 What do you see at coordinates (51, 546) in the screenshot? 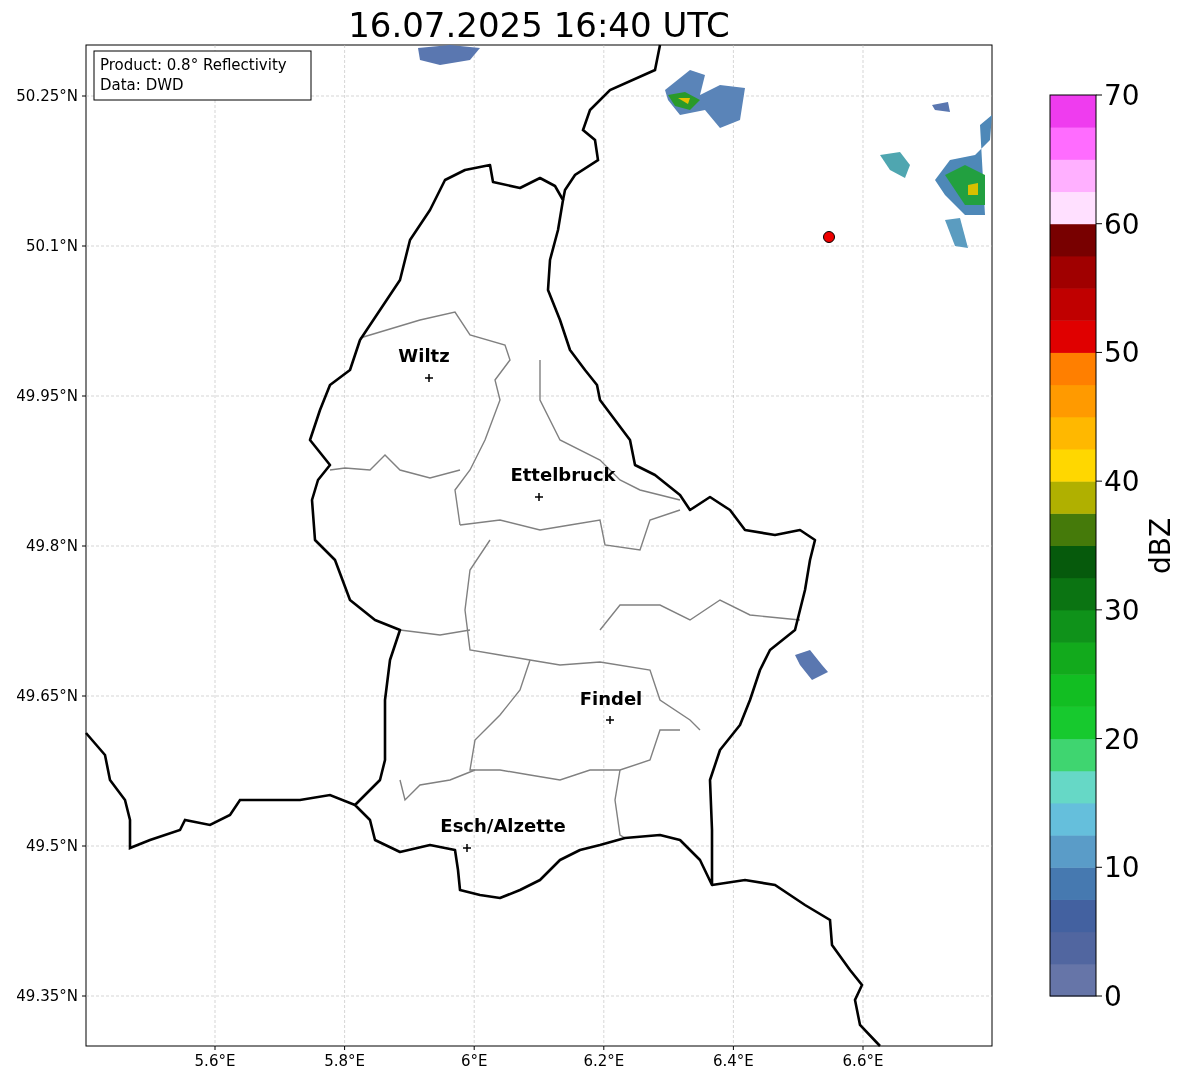
I see `latitude-label: 49.8°N` at bounding box center [51, 546].